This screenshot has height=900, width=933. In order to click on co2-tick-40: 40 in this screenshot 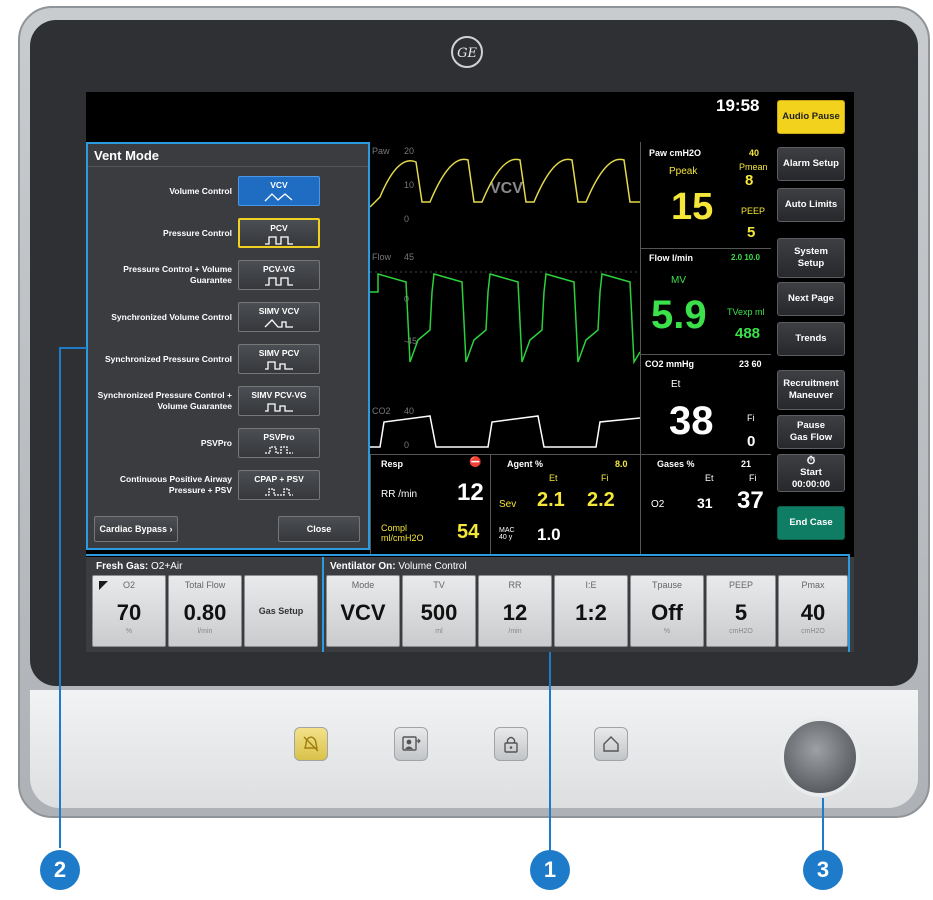, I will do `click(409, 411)`.